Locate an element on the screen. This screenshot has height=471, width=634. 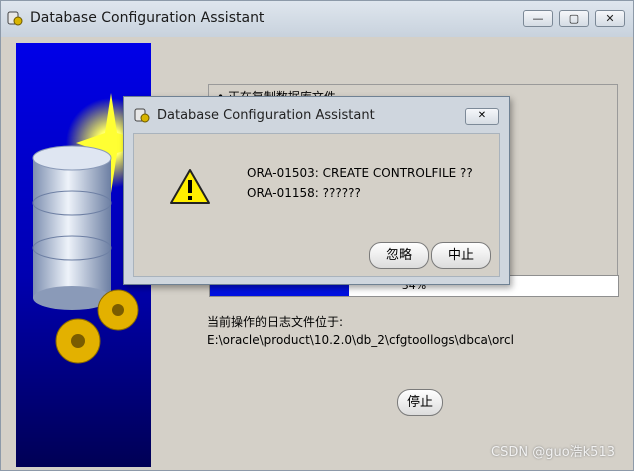
dialog-titlebar: Database Configuration Assistant ✕ is located at coordinates (316, 115).